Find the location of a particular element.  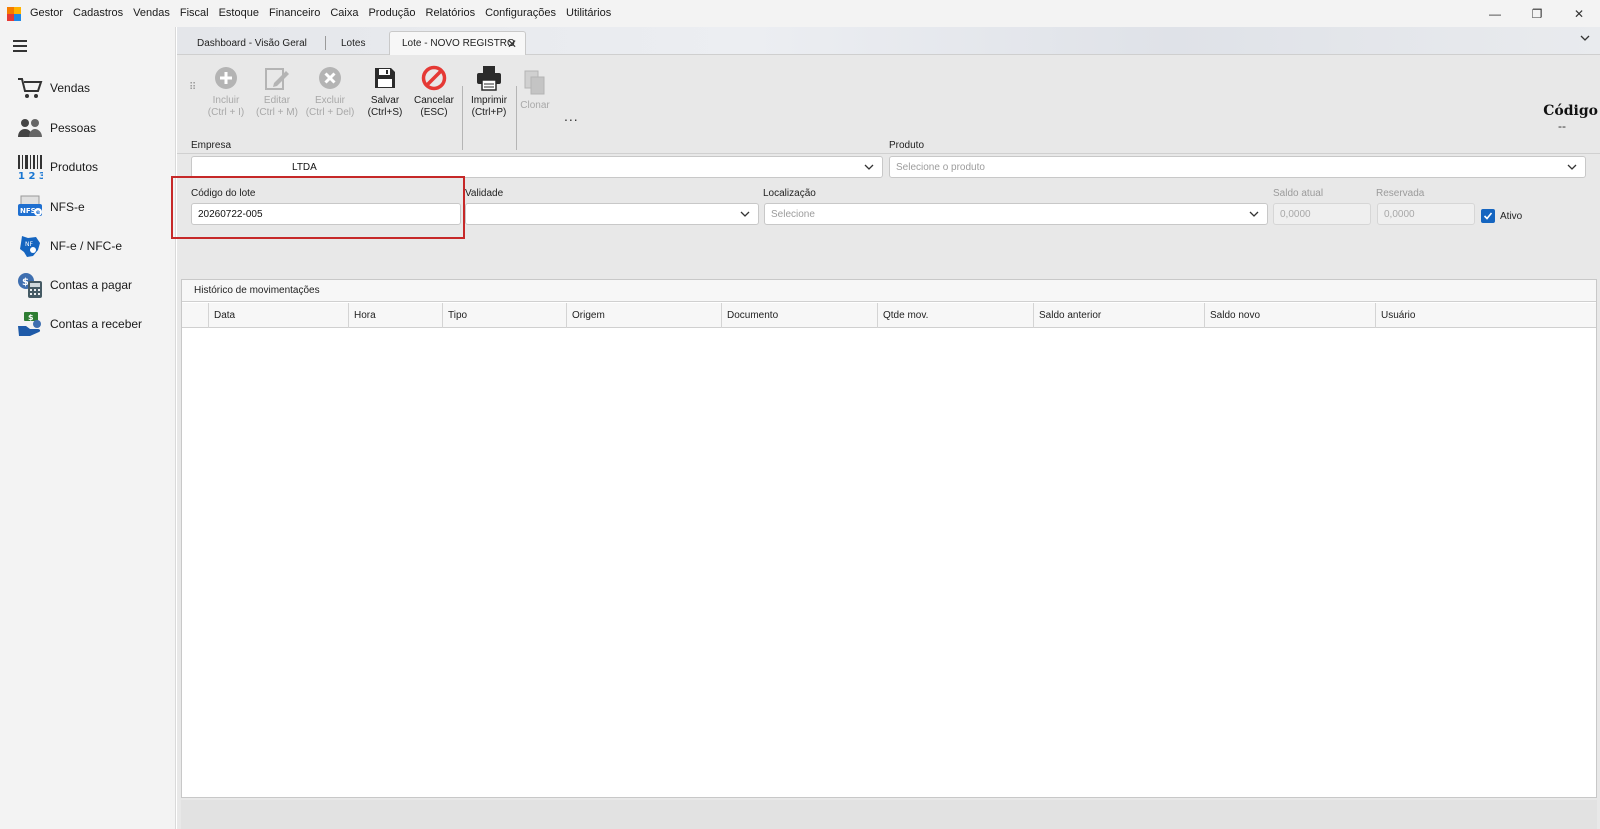

menu-configuracoes: Configurações is located at coordinates (520, 13).